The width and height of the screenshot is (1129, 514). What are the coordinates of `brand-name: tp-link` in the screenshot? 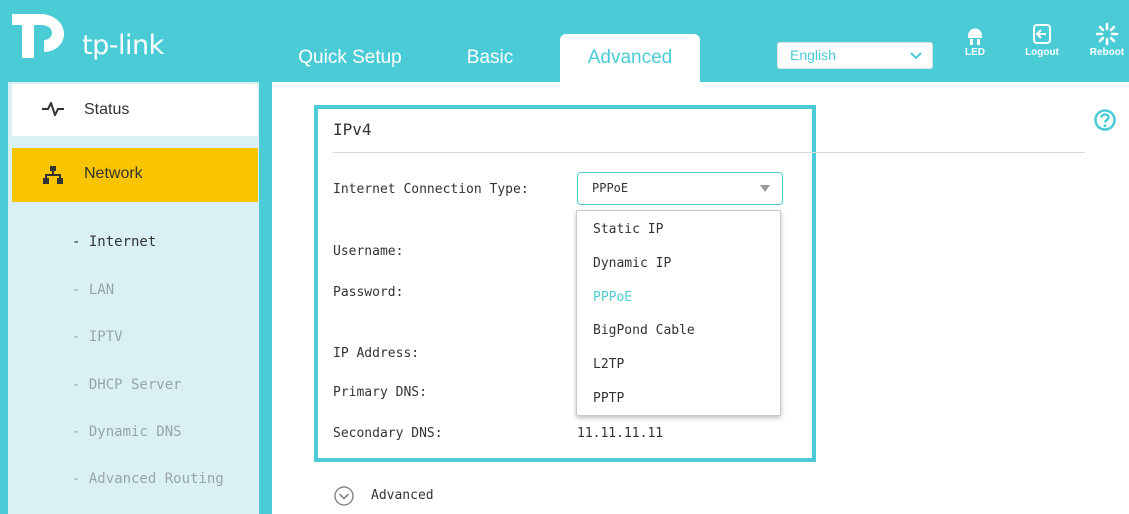 It's located at (123, 45).